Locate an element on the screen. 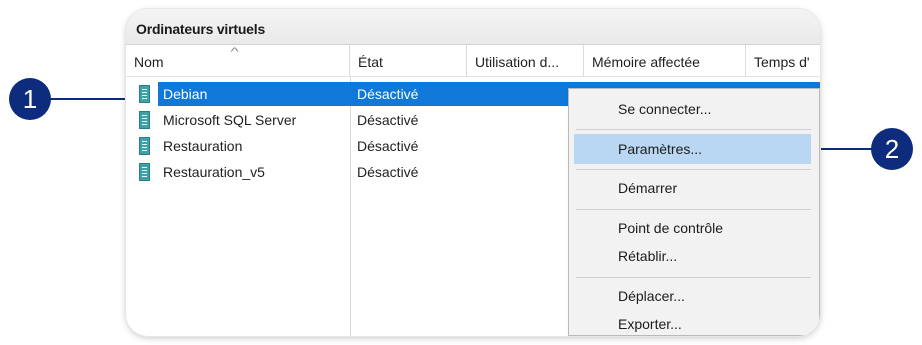 This screenshot has height=345, width=922. column-header-name: ^ Nom is located at coordinates (238, 61).